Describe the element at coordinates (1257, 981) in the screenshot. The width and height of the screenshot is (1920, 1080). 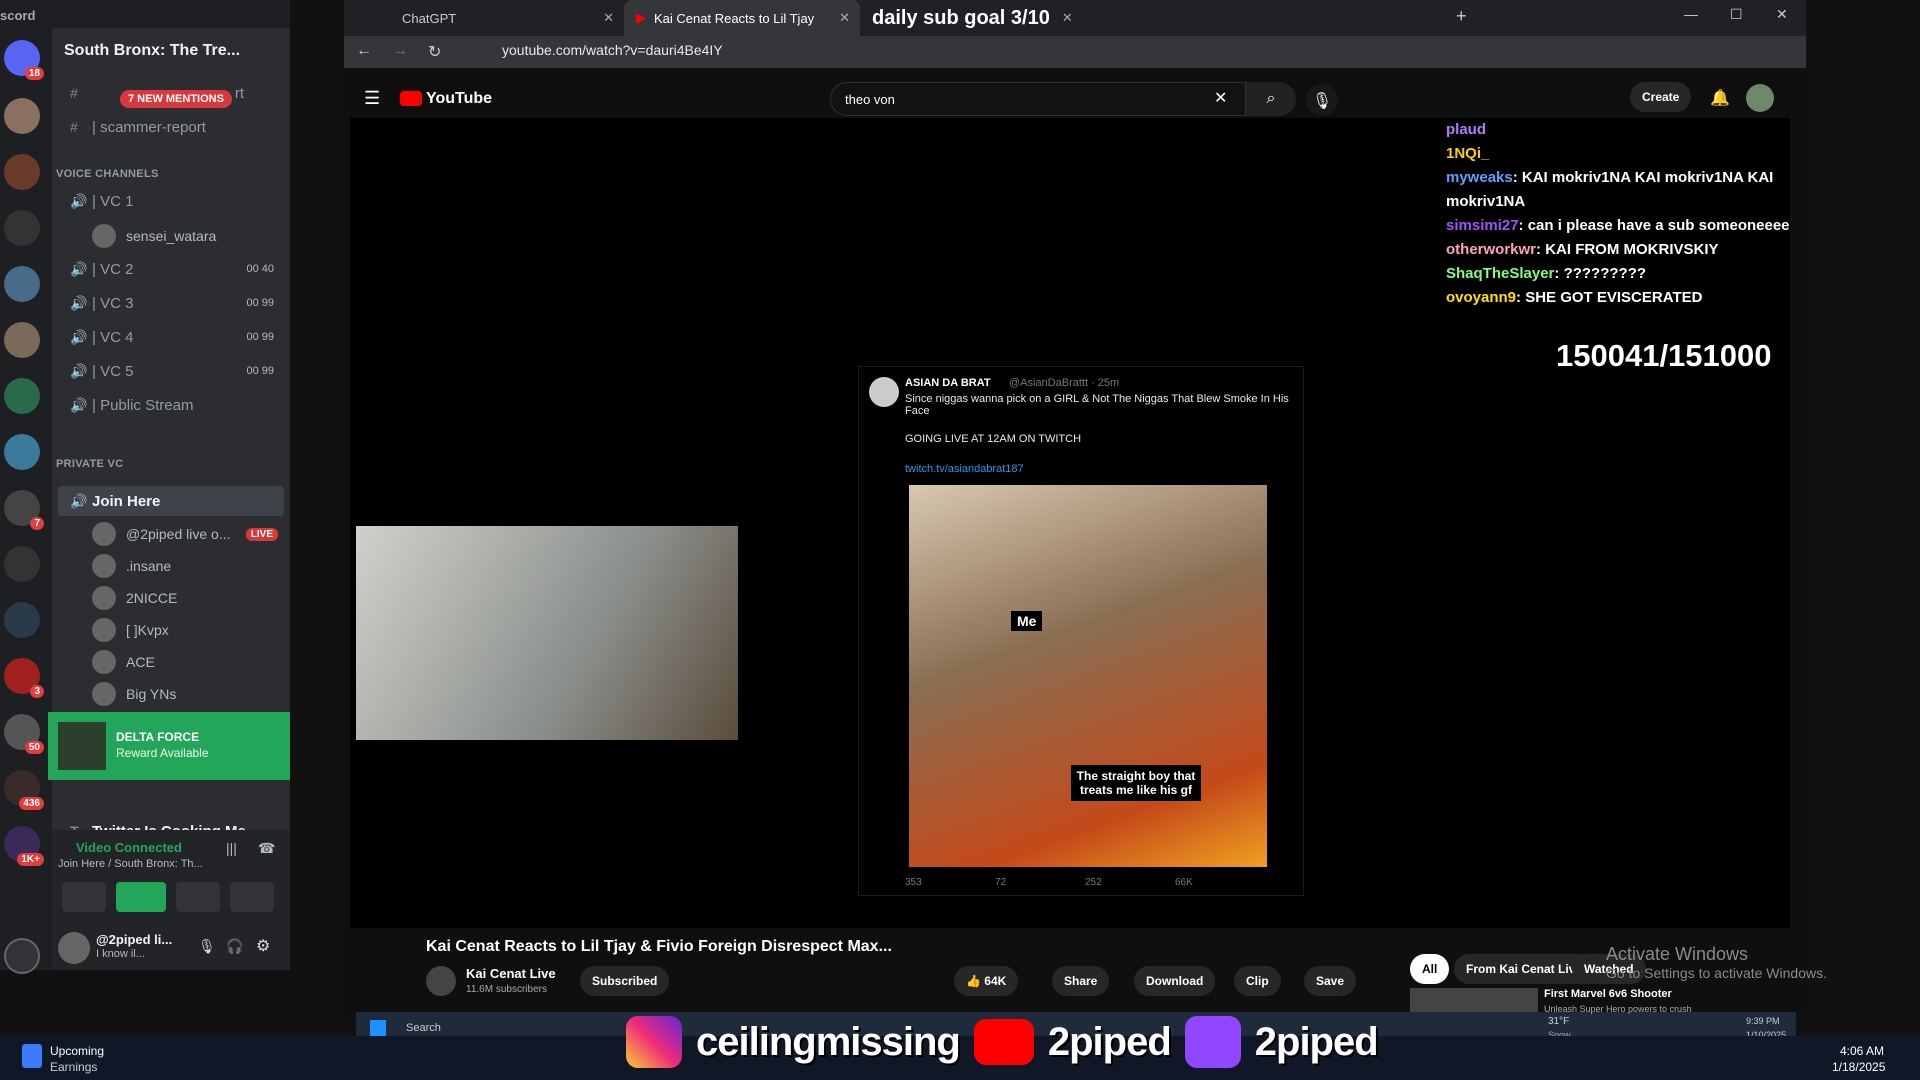
I see `clip-button: Clip` at that location.